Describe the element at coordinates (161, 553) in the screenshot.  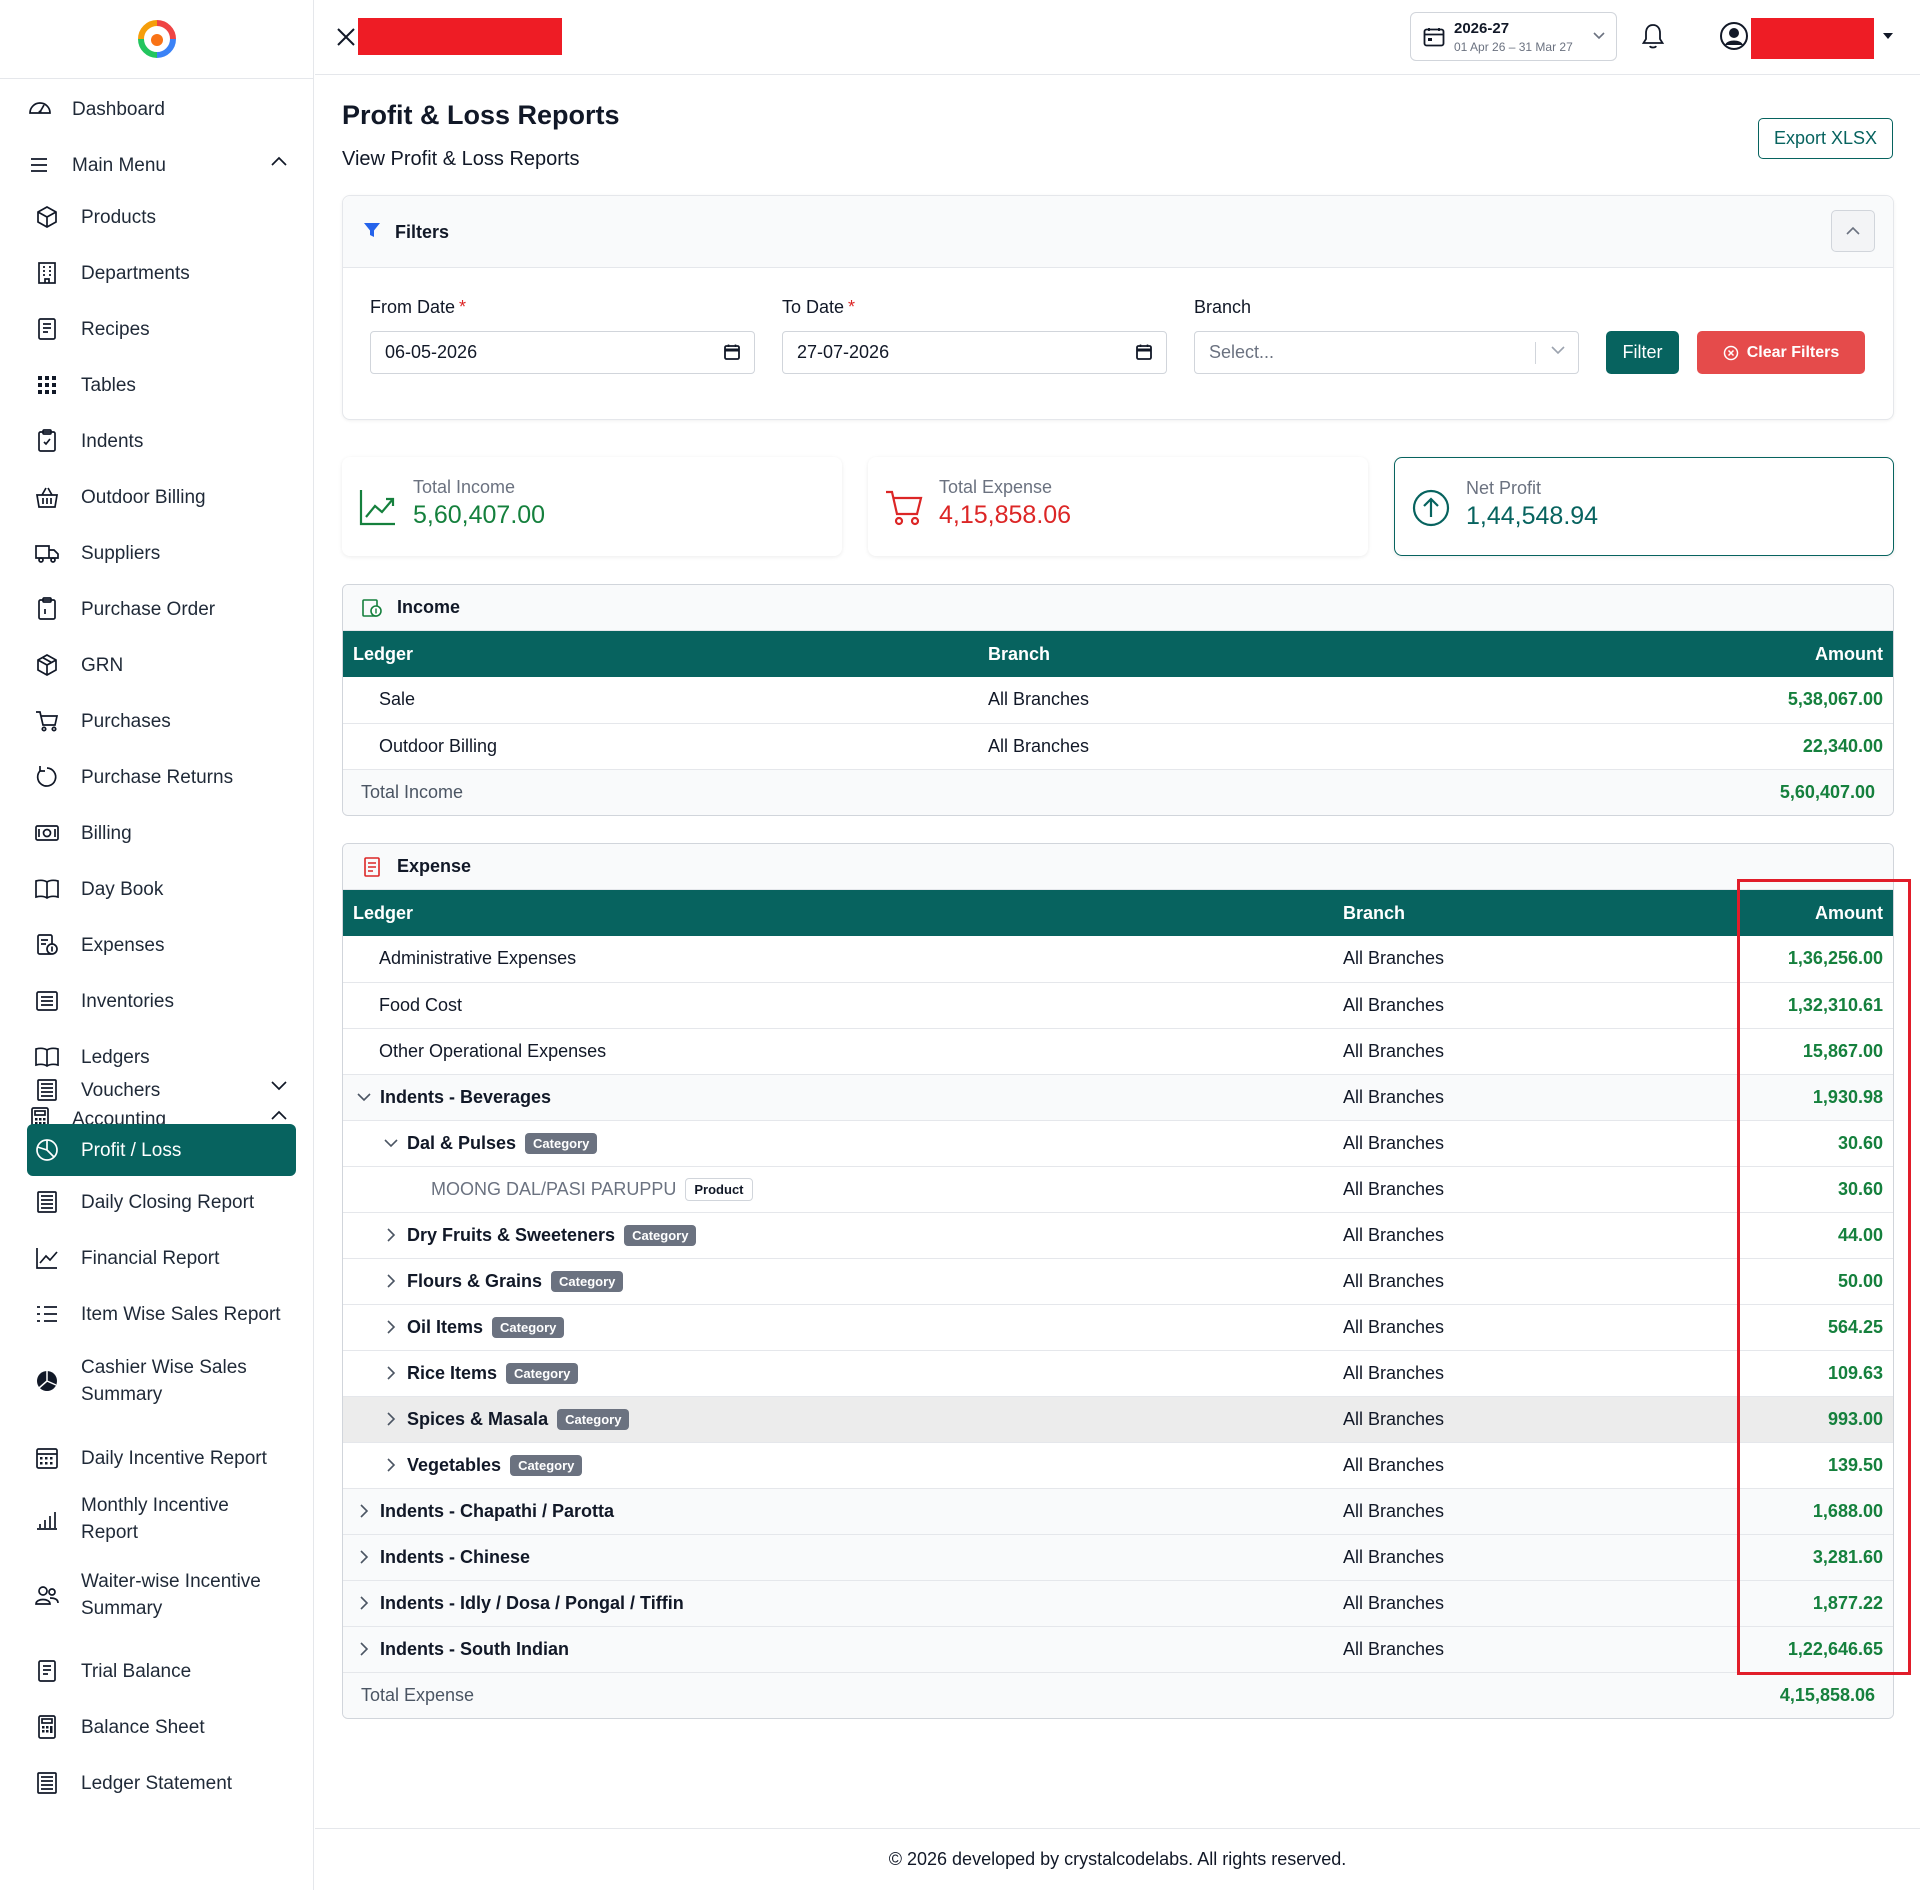
I see `sidebar-item-suppliers: Suppliers` at that location.